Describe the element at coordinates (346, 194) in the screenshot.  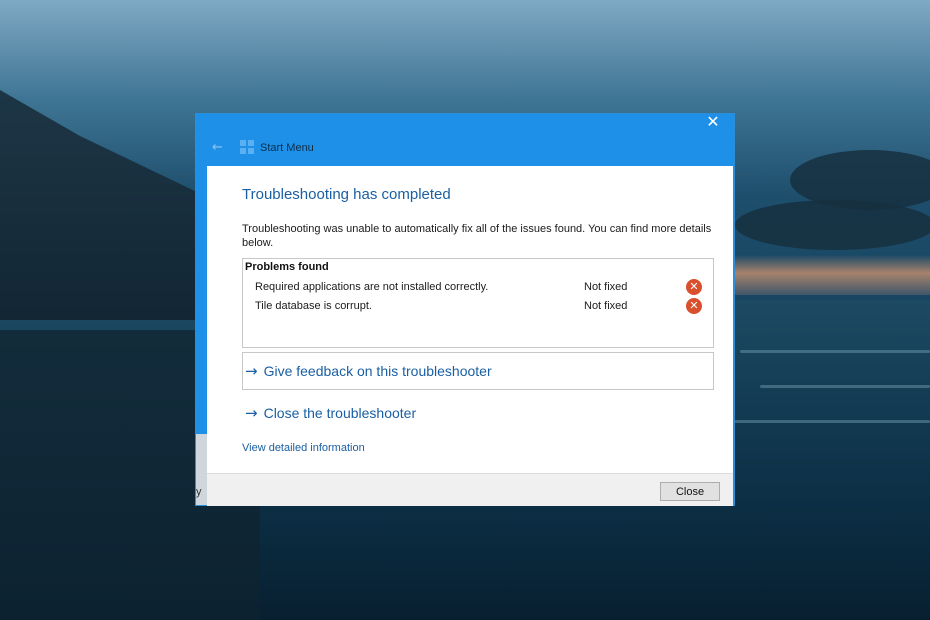
I see `page-title: Troubleshooting has completed` at that location.